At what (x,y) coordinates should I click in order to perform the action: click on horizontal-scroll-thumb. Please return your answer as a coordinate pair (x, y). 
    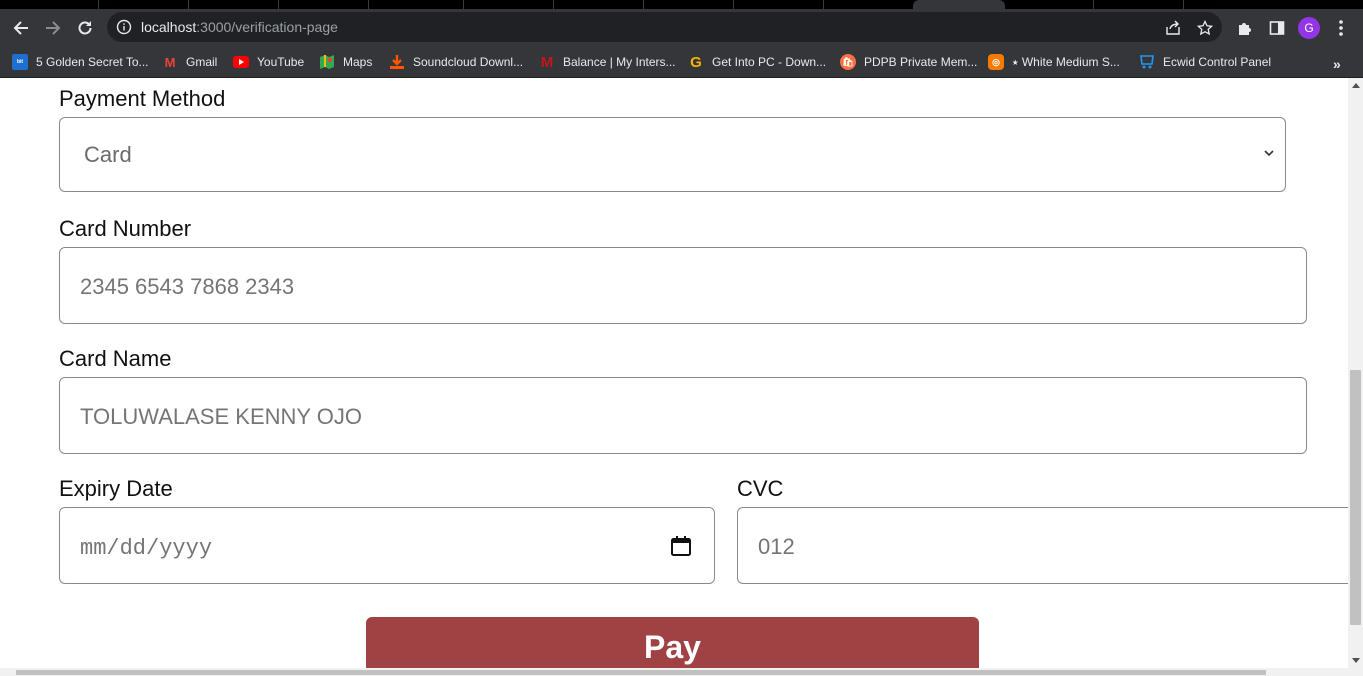
    Looking at the image, I should click on (641, 672).